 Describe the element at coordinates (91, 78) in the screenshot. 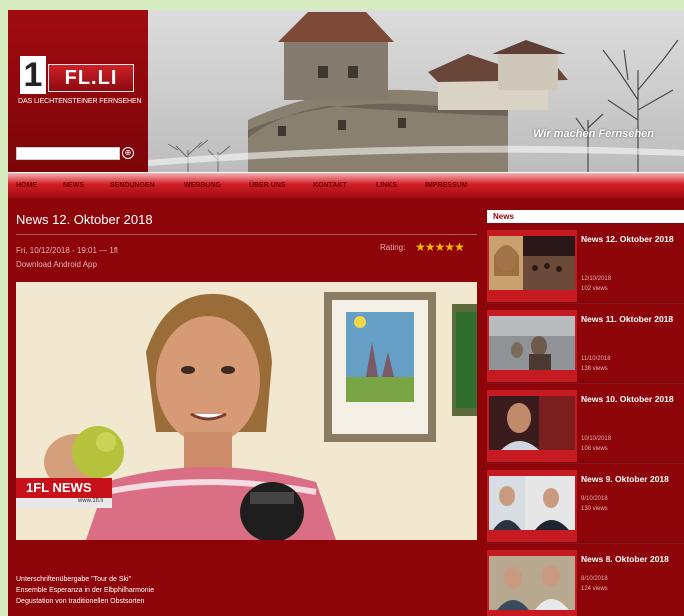

I see `logo-fl: FL.LI` at that location.